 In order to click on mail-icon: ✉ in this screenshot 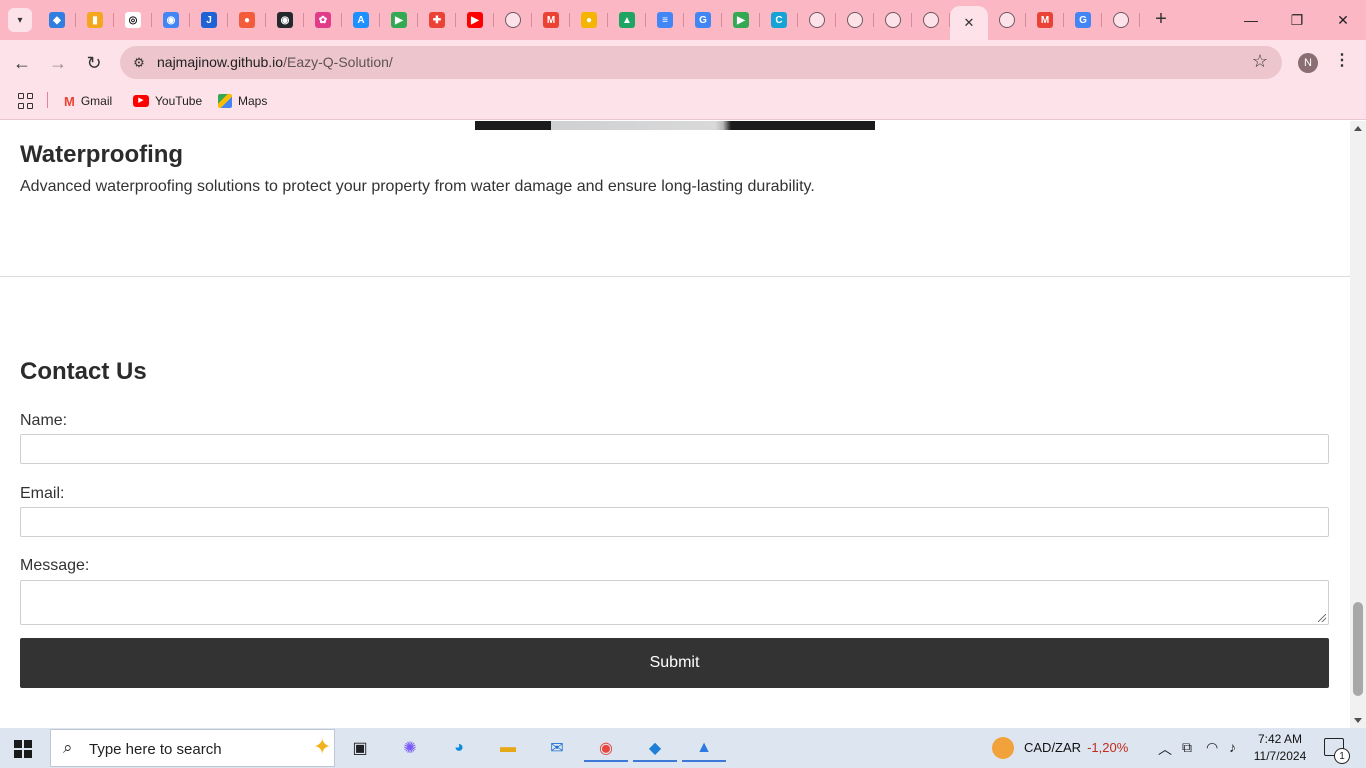, I will do `click(557, 748)`.